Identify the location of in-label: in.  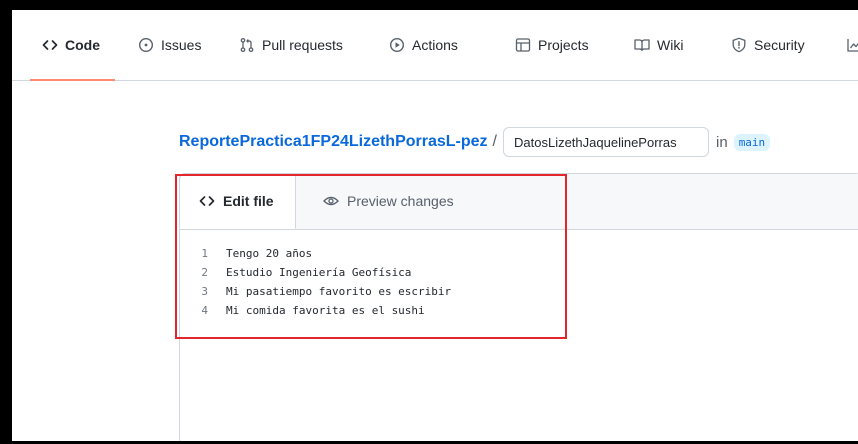
(722, 142).